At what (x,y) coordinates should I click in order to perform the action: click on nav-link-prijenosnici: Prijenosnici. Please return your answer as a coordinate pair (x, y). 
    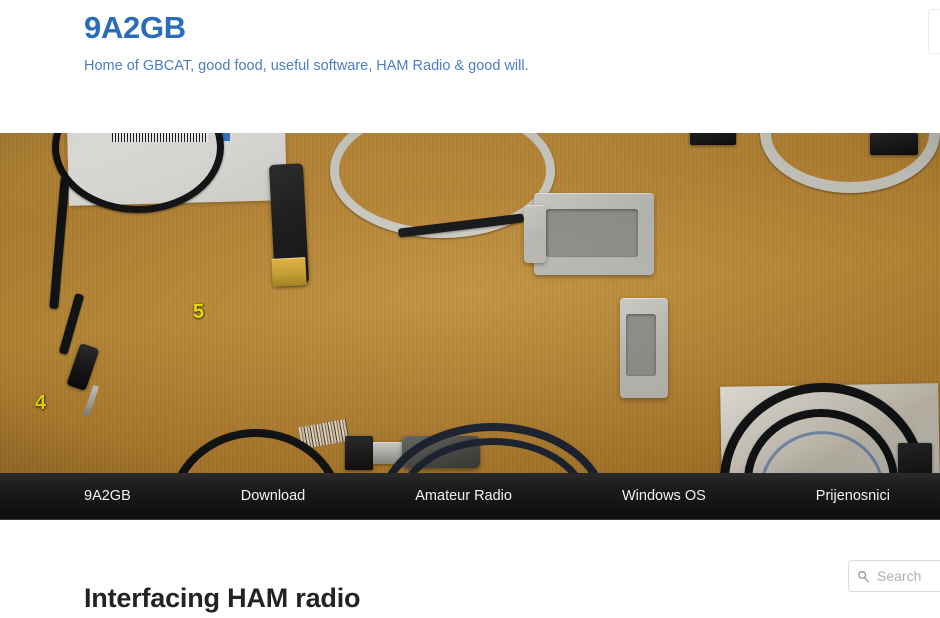
    Looking at the image, I should click on (824, 496).